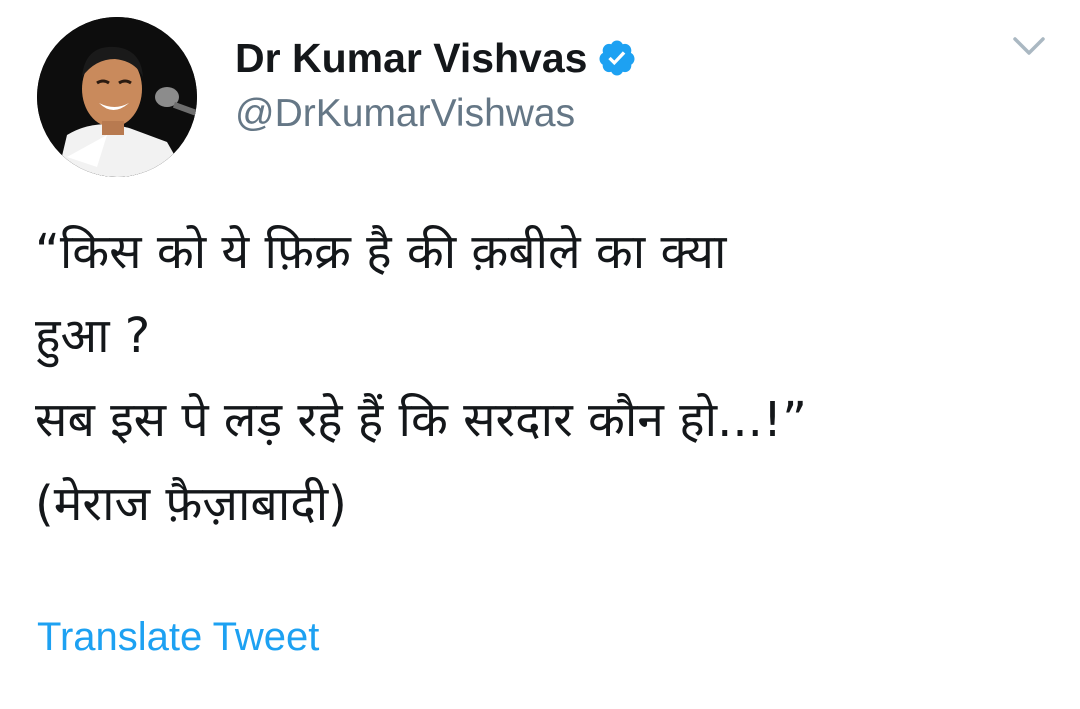  Describe the element at coordinates (178, 637) in the screenshot. I see `translate-tweet-link: Translate Tweet` at that location.